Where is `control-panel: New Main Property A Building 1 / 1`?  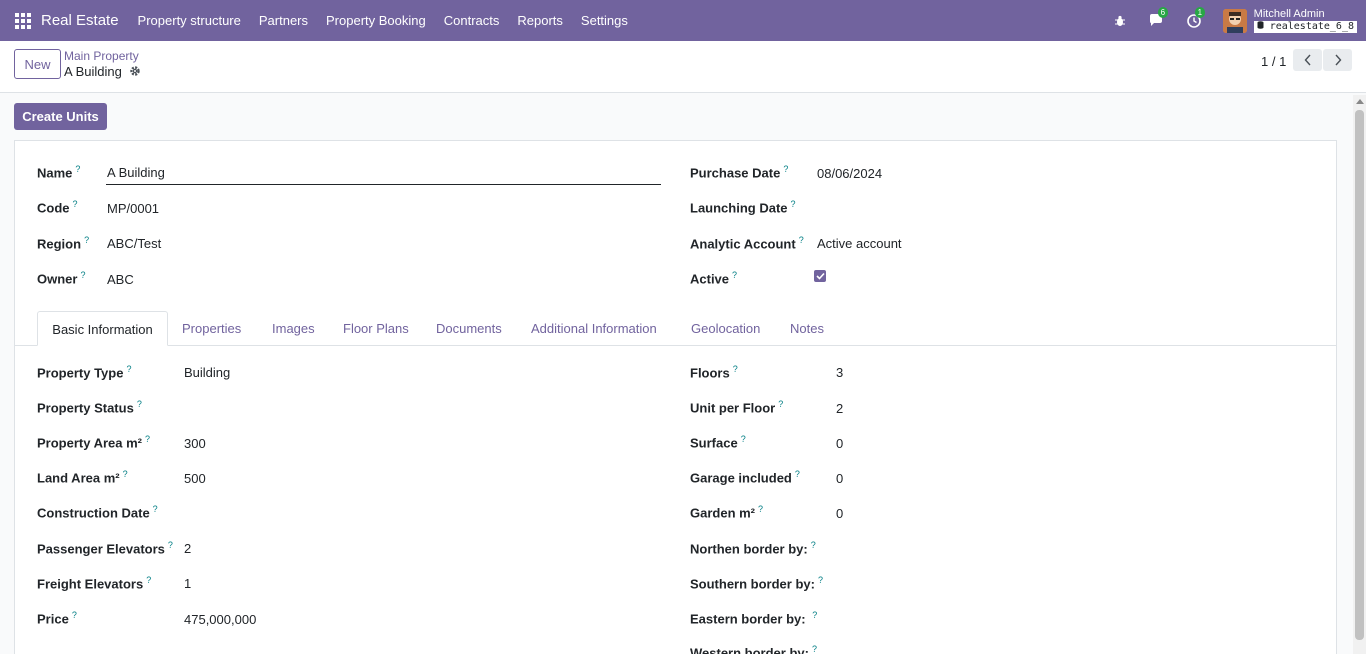
control-panel: New Main Property A Building 1 / 1 is located at coordinates (683, 67).